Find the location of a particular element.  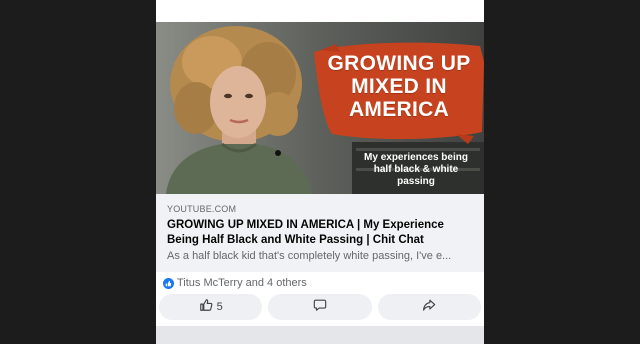

comment-button is located at coordinates (320, 307).